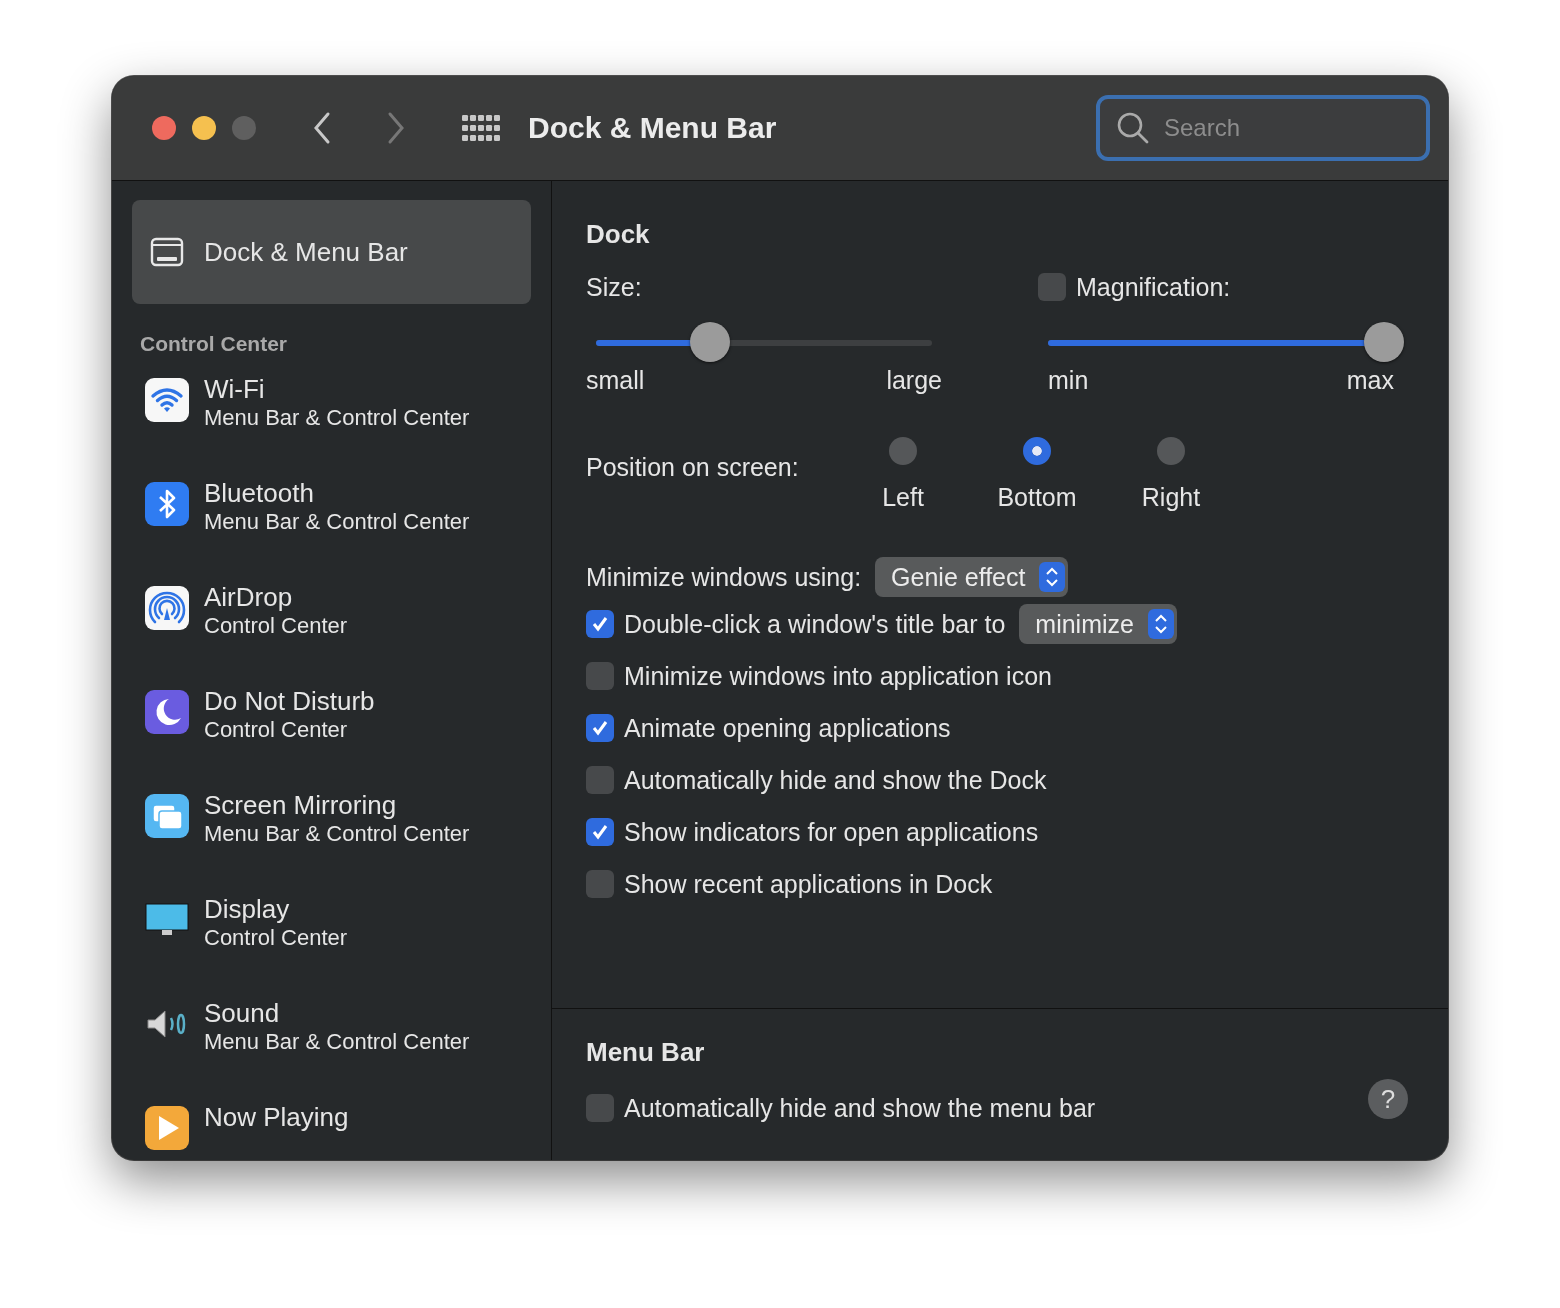 This screenshot has height=1308, width=1560. What do you see at coordinates (289, 701) in the screenshot?
I see `item-title: Do Not Disturb` at bounding box center [289, 701].